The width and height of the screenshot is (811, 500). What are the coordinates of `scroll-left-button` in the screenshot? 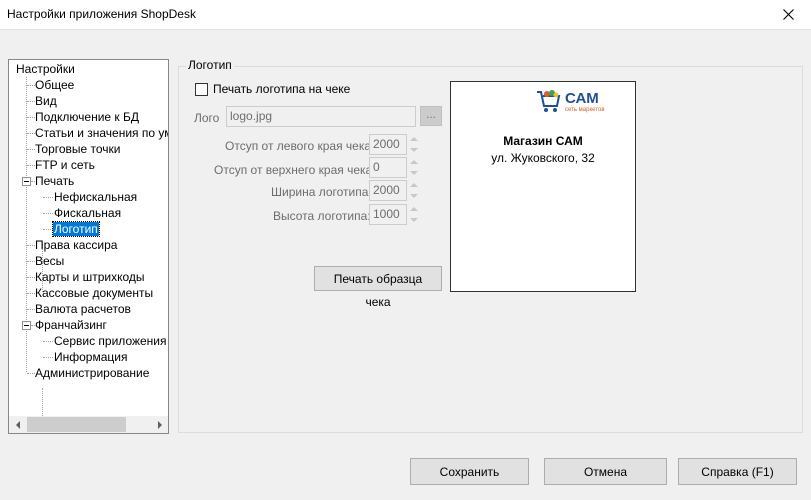 It's located at (17, 424).